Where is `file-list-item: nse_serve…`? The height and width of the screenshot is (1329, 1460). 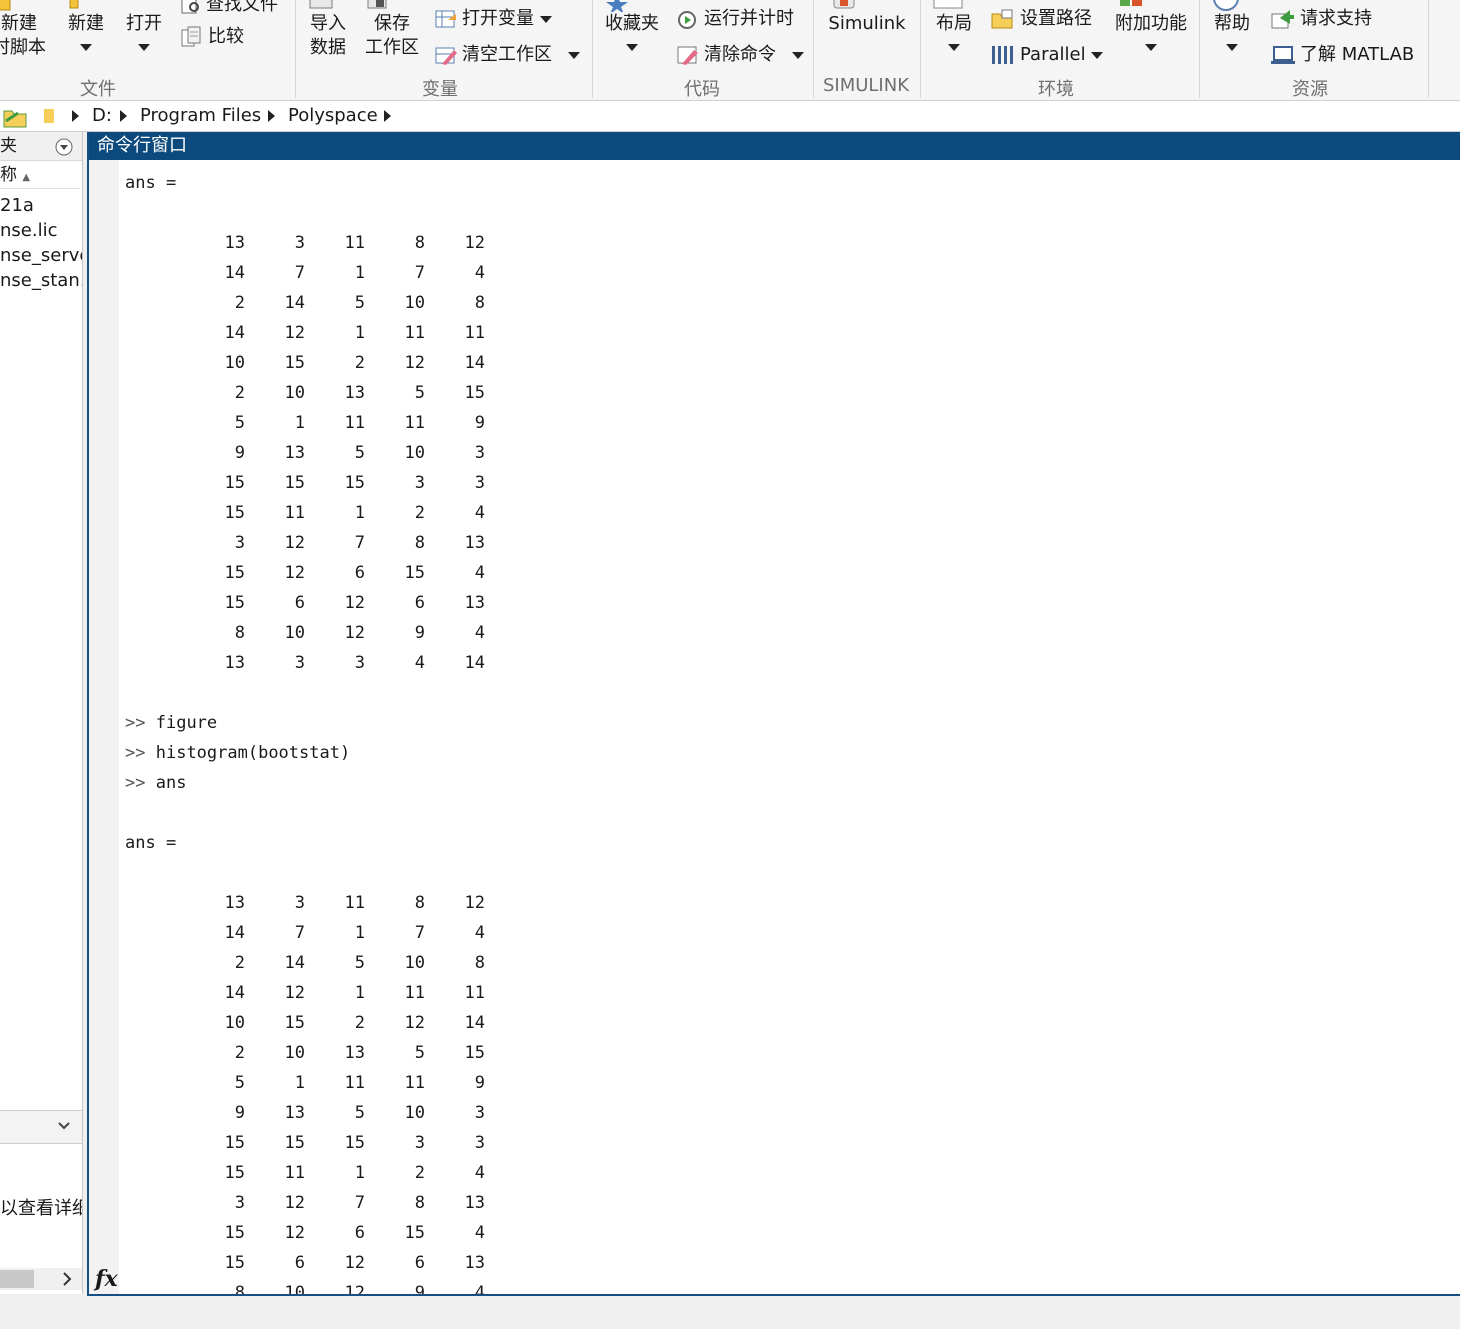
file-list-item: nse_serve… is located at coordinates (41, 256).